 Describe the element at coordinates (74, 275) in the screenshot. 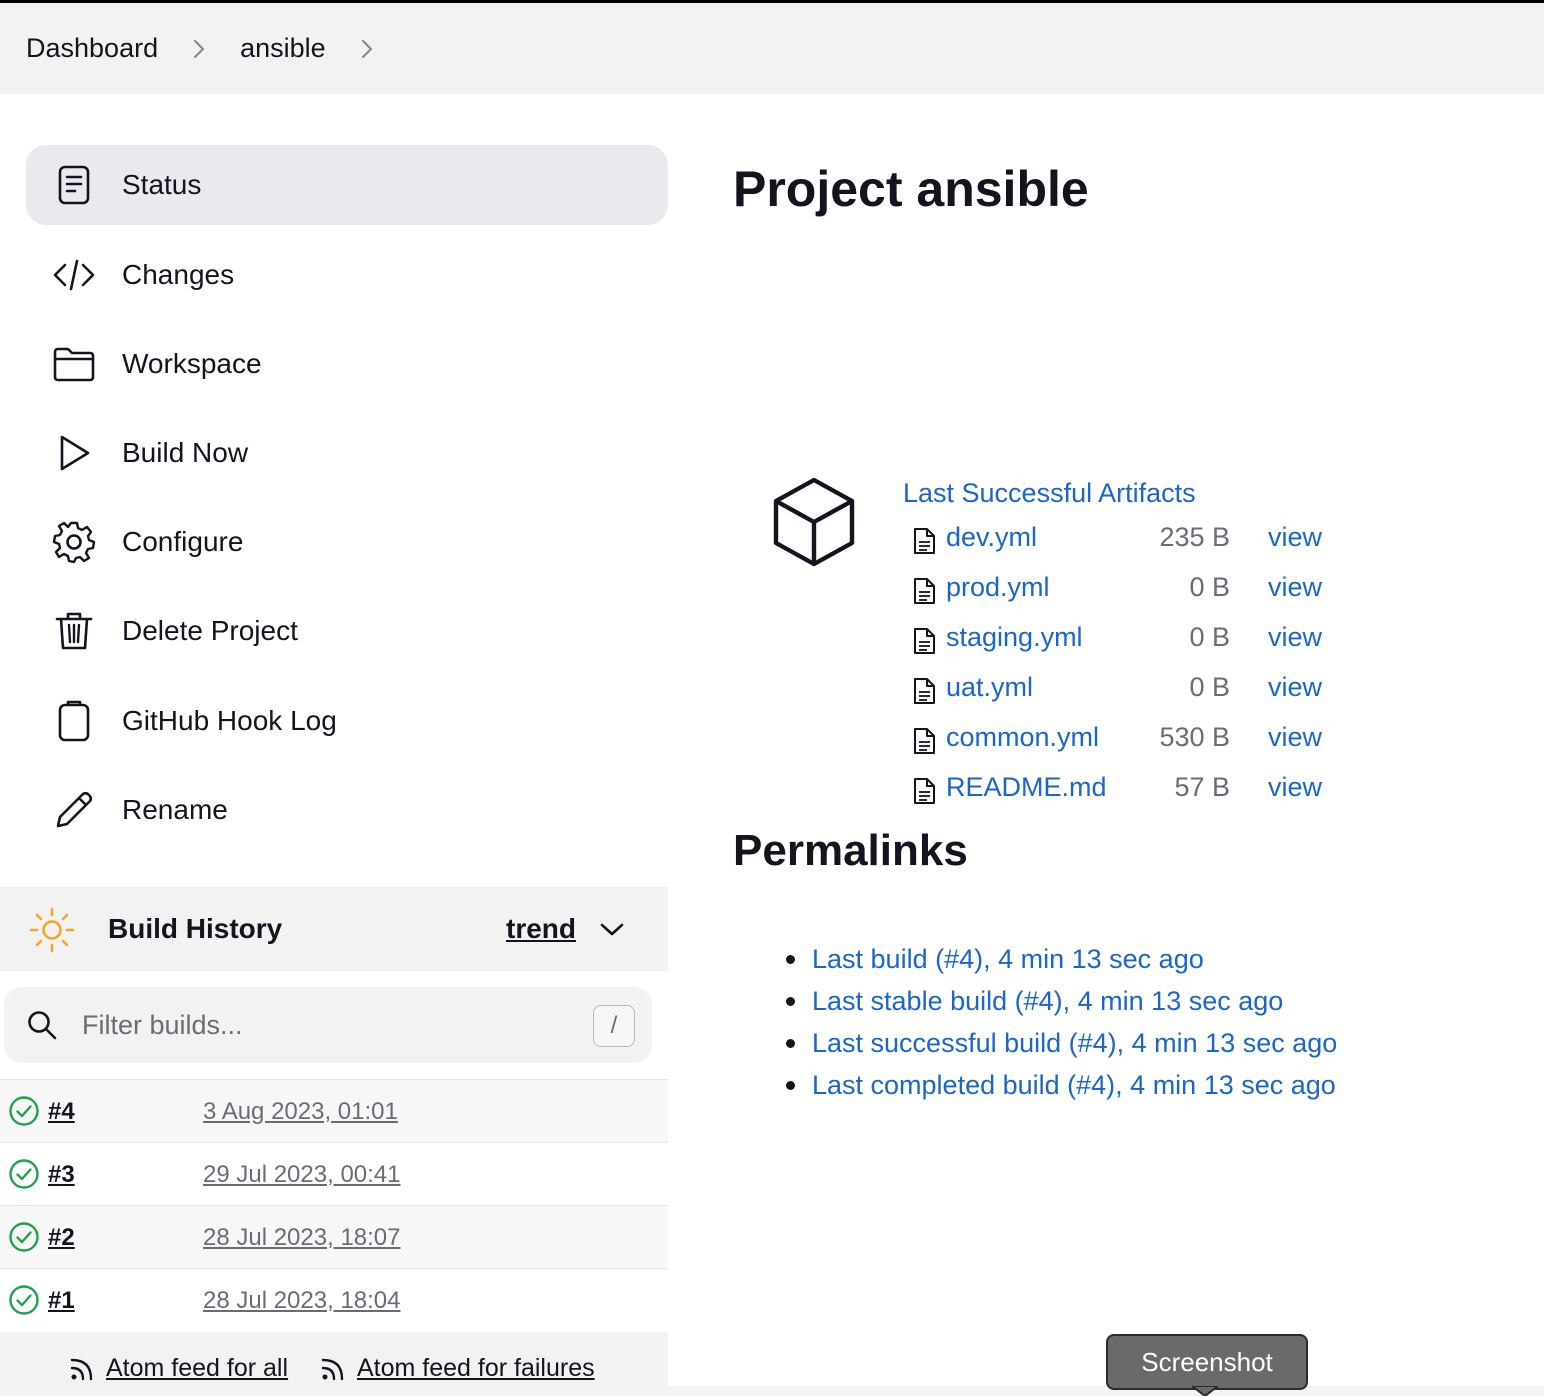

I see `code-icon` at that location.